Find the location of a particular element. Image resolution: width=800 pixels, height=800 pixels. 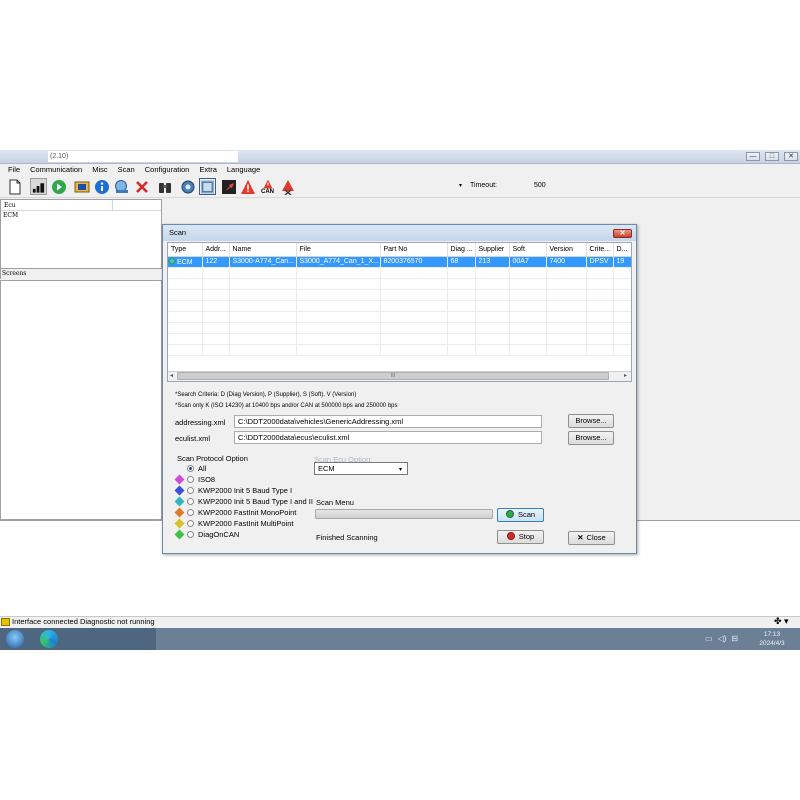

scan-ecu-select: ECM is located at coordinates (361, 468).